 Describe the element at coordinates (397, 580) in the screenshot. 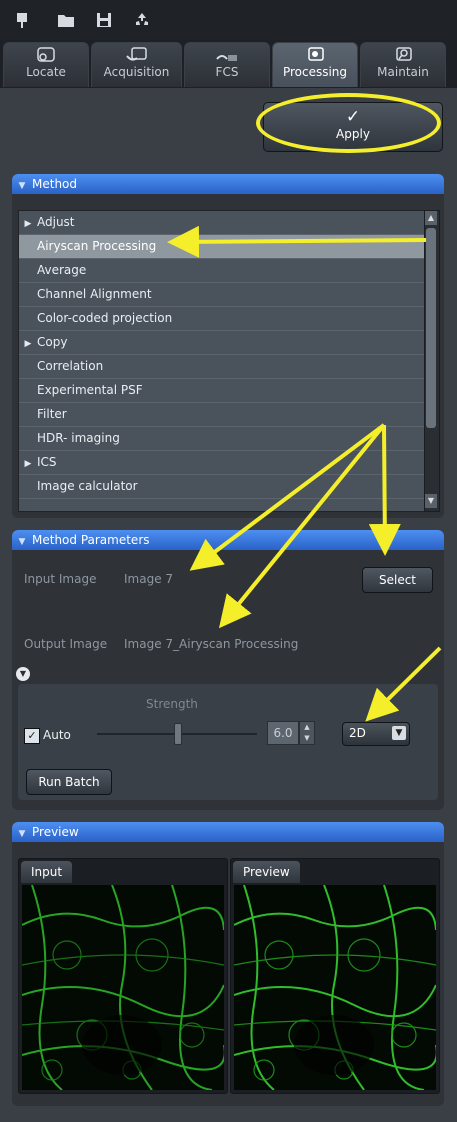

I see `select-button: Select` at that location.